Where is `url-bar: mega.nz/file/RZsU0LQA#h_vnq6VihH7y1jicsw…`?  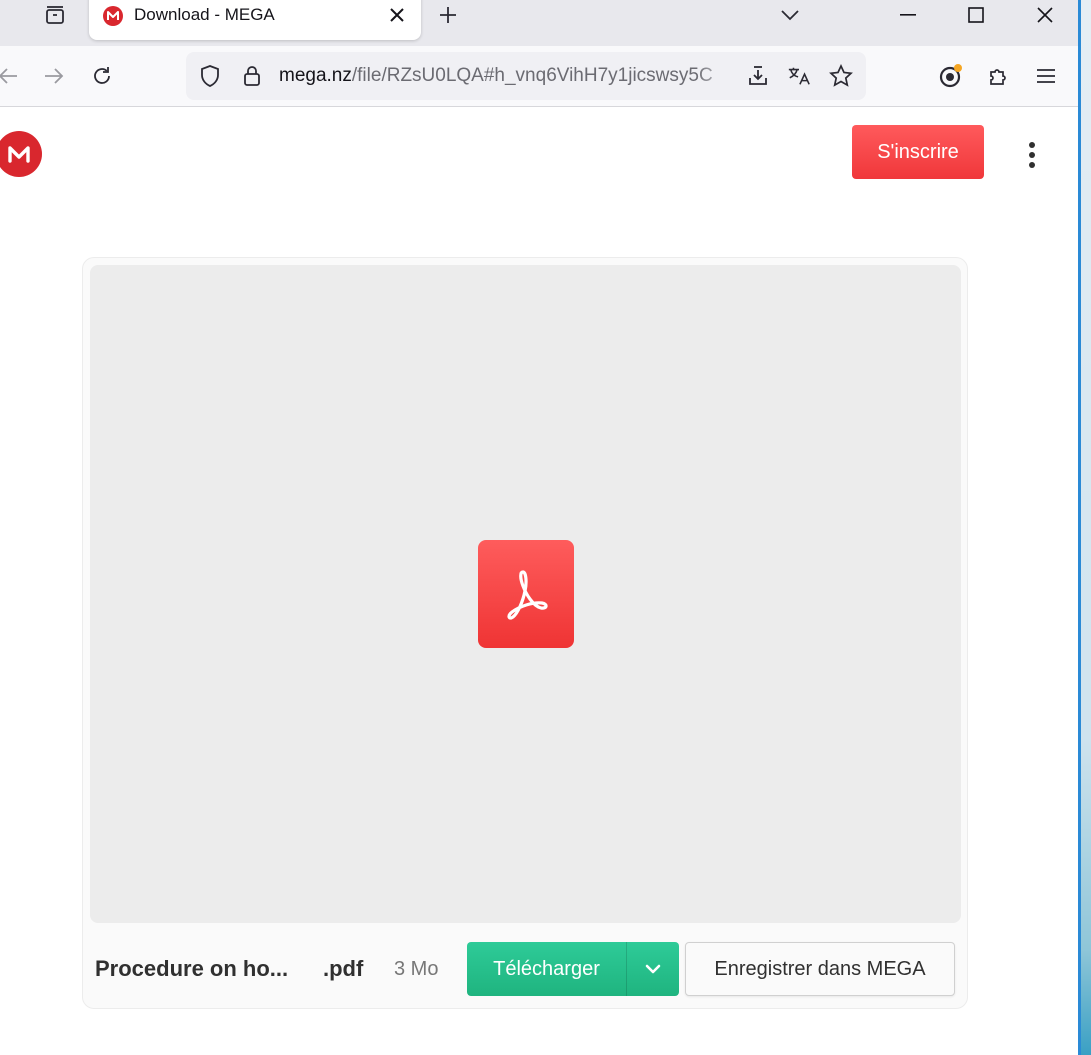
url-bar: mega.nz/file/RZsU0LQA#h_vnq6VihH7y1jicsw… is located at coordinates (526, 76).